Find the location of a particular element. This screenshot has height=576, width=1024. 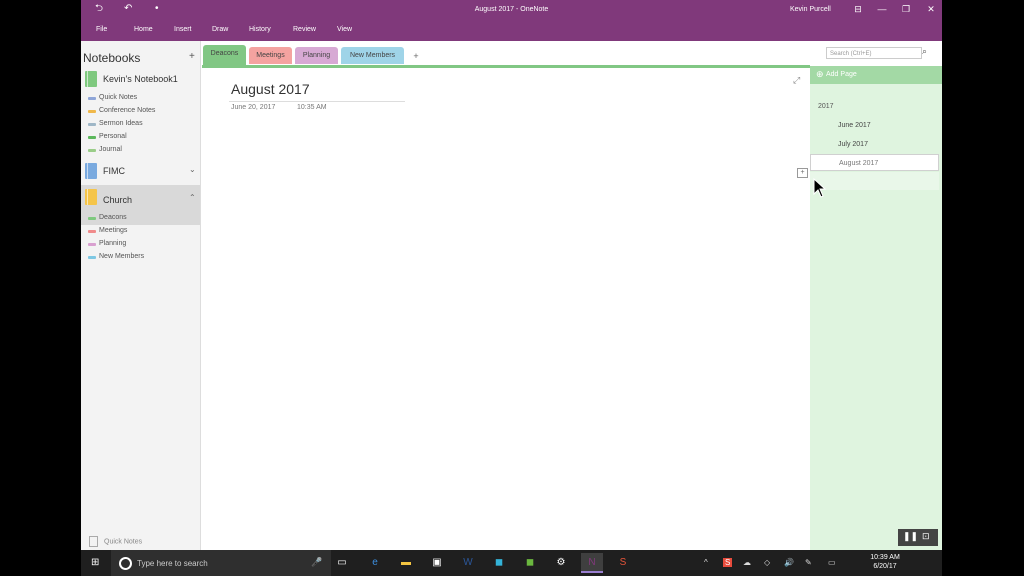

quick-notes-link: Quick Notes is located at coordinates (115, 541).